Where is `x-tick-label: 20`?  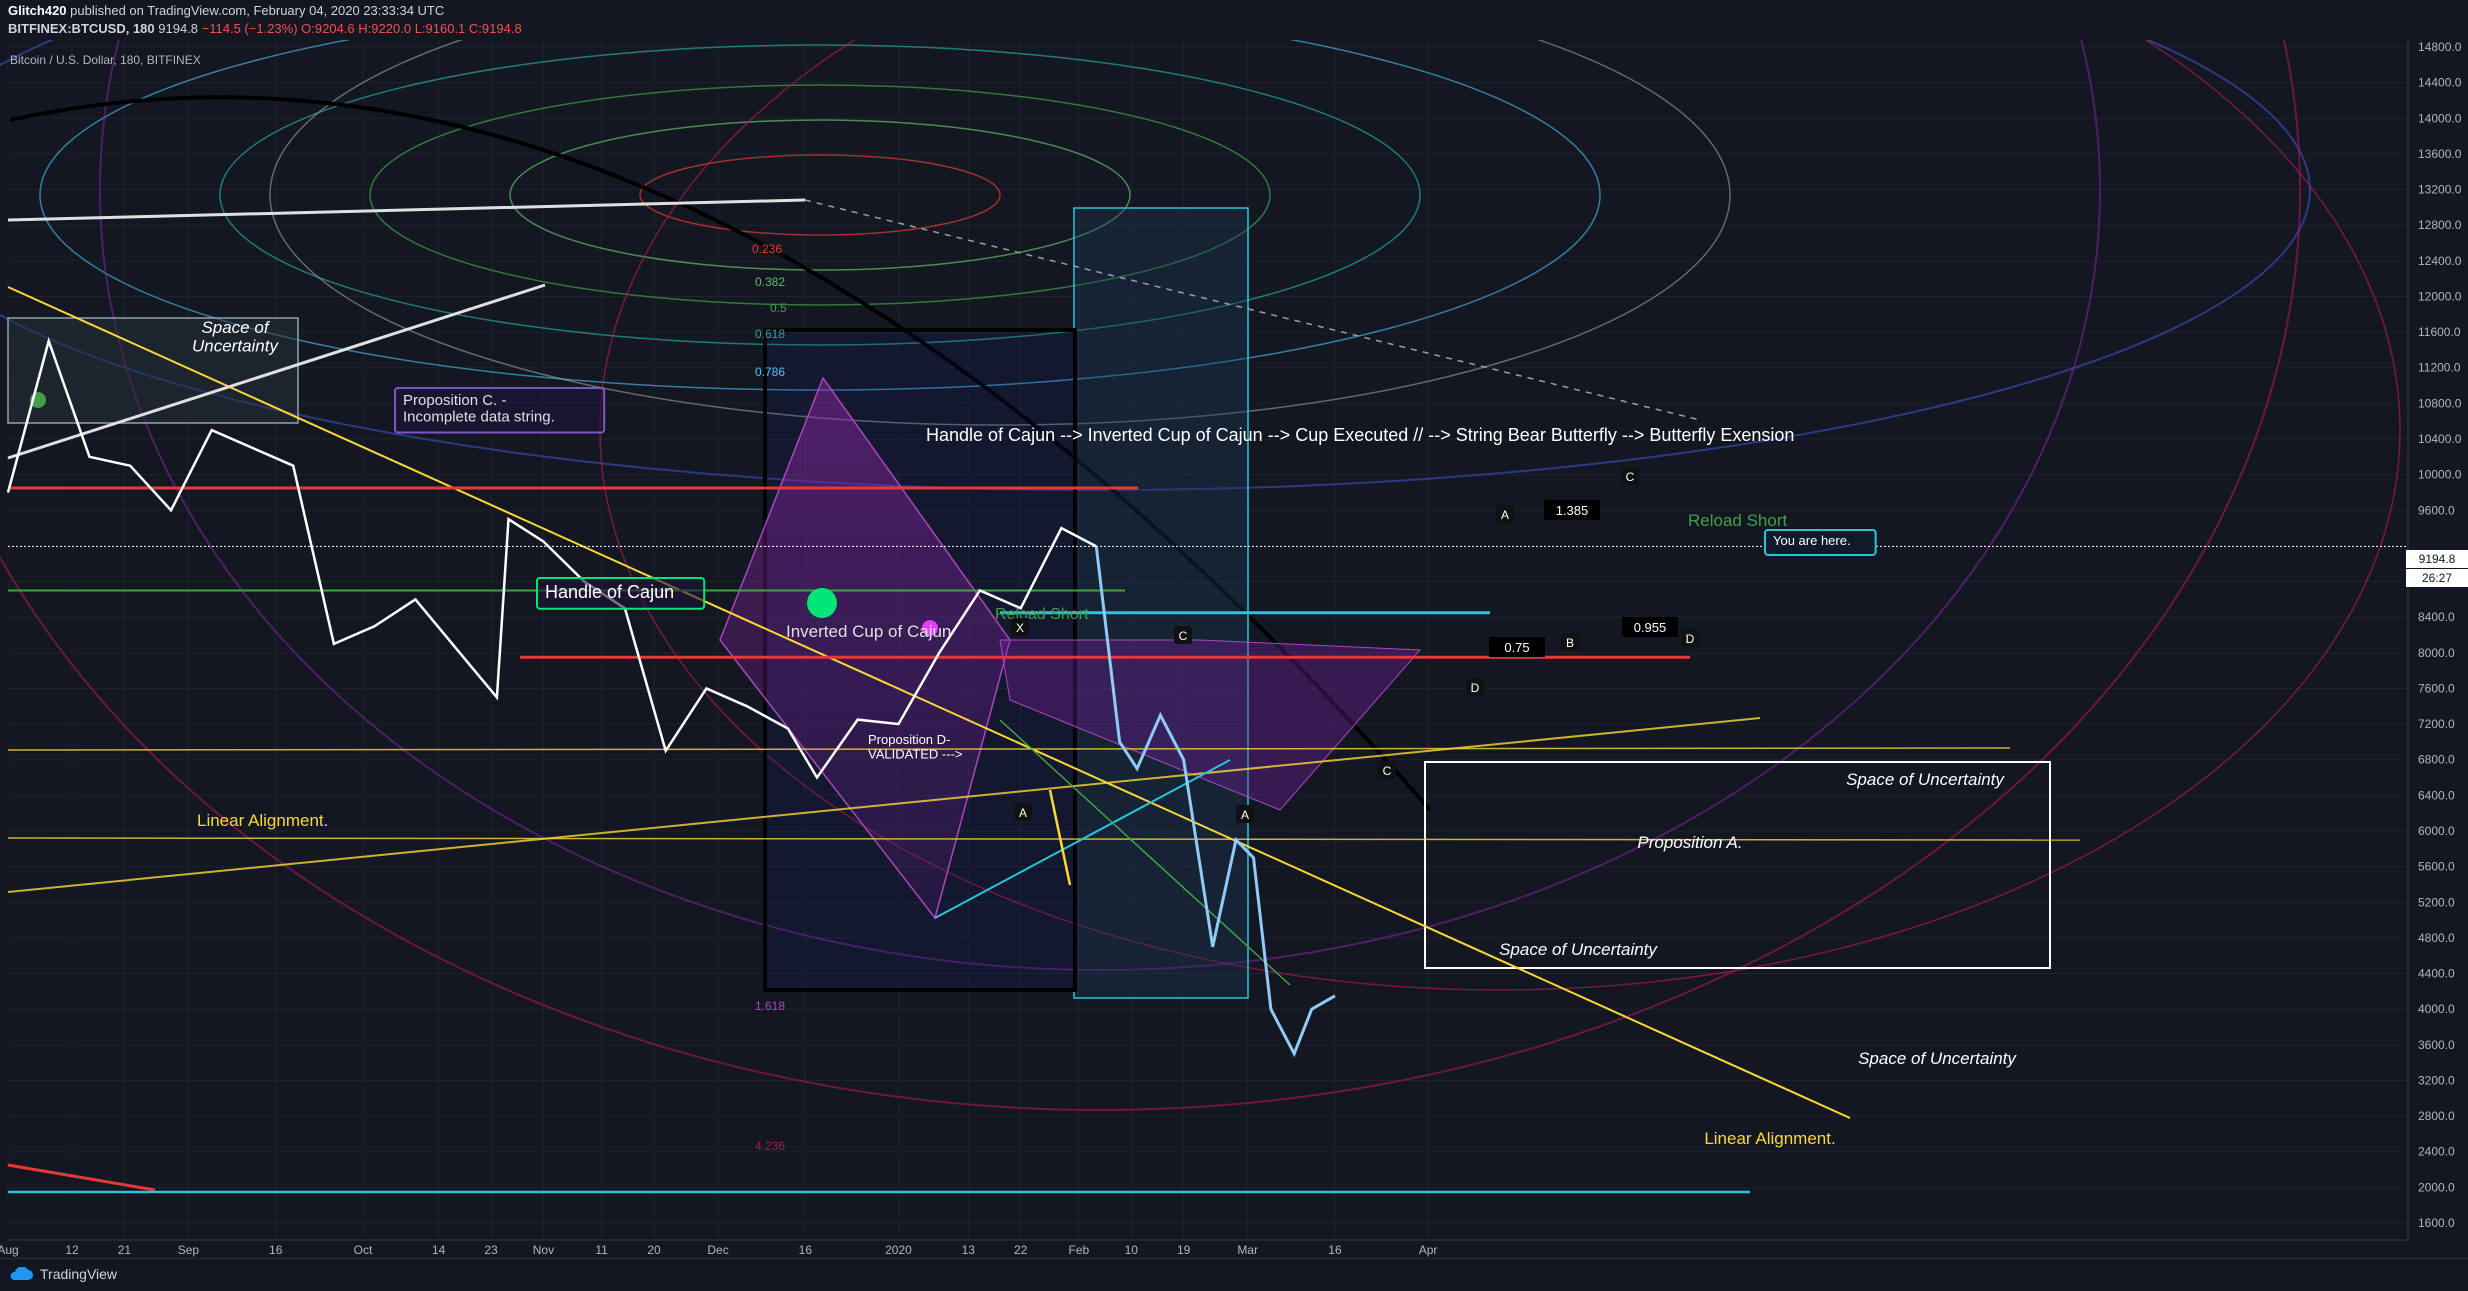
x-tick-label: 20 is located at coordinates (654, 1250).